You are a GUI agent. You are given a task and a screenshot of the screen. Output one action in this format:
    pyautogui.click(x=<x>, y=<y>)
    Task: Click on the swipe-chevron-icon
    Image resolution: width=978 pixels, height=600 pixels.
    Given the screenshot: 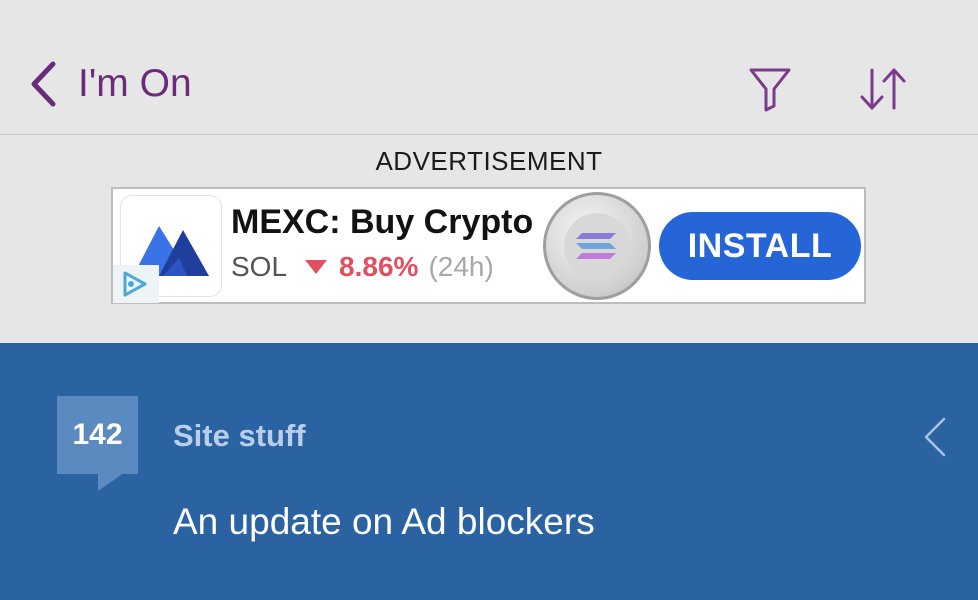 What is the action you would take?
    pyautogui.click(x=935, y=437)
    